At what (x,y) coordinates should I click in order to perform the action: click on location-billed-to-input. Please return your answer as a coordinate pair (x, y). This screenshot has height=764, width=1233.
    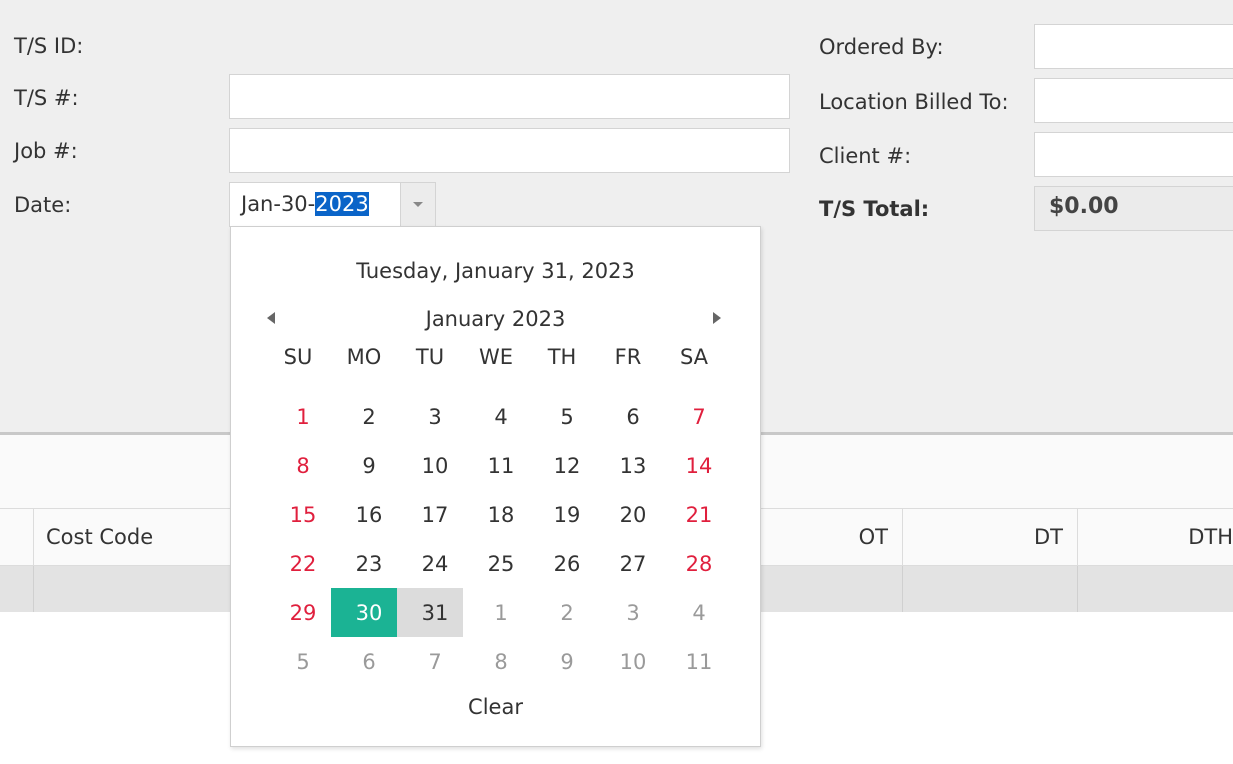
    Looking at the image, I should click on (1133, 100).